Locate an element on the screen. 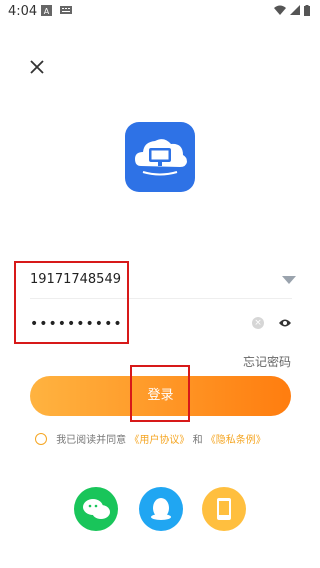 The image size is (320, 568). privacy-link: 《隐私条例》 is located at coordinates (236, 440).